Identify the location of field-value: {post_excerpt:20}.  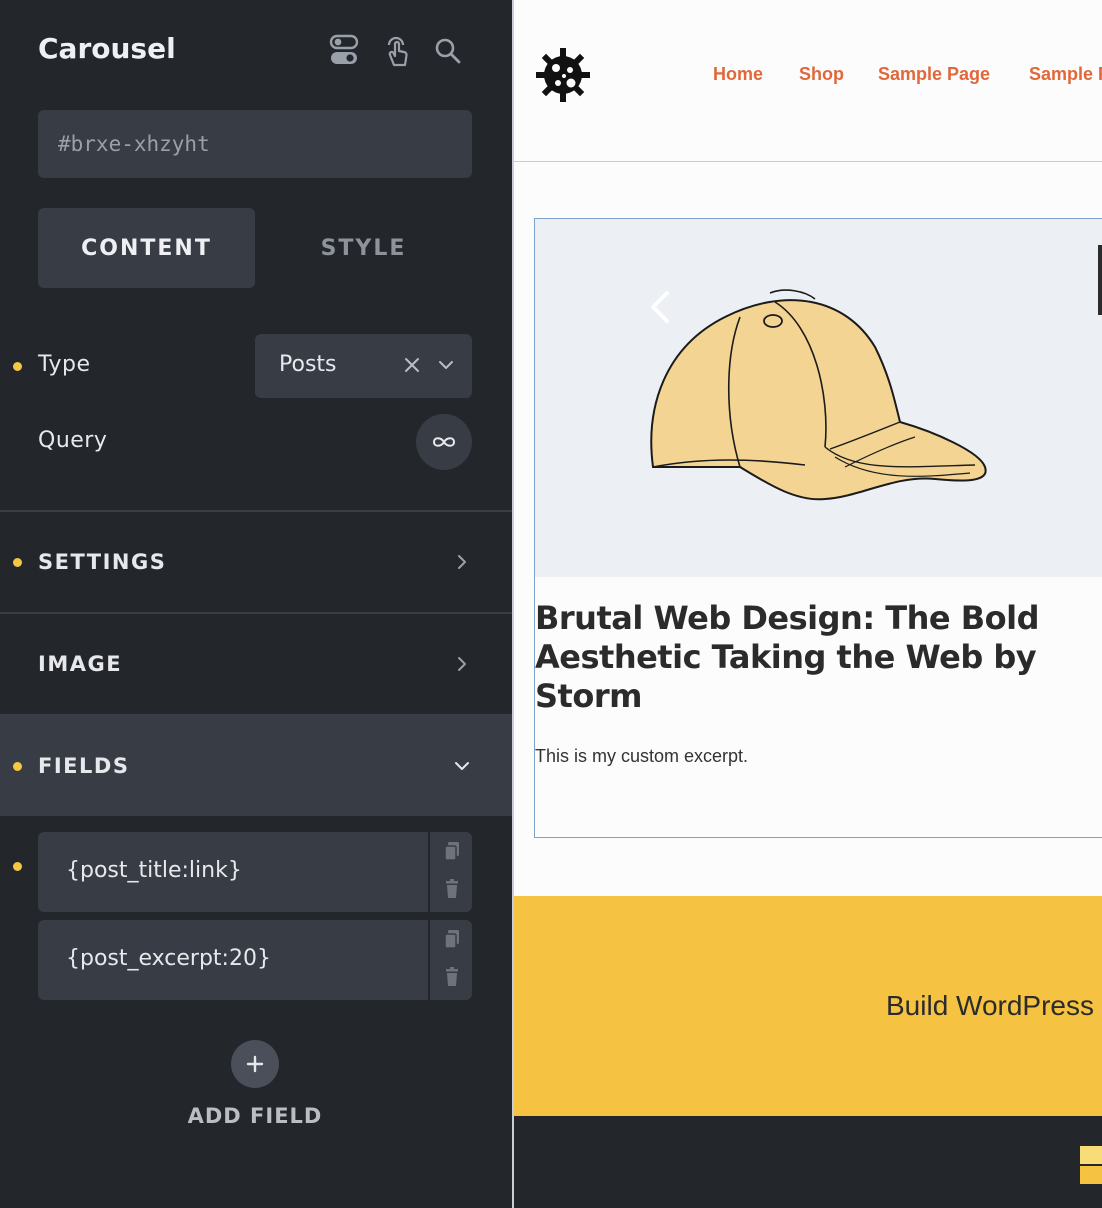
(168, 958).